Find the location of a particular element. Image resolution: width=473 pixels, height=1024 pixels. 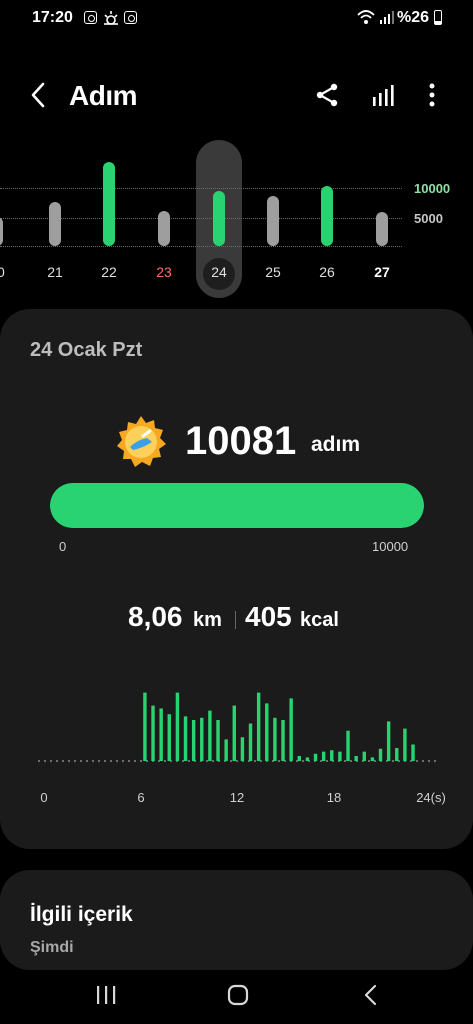

day-label-24: 24 is located at coordinates (219, 272).